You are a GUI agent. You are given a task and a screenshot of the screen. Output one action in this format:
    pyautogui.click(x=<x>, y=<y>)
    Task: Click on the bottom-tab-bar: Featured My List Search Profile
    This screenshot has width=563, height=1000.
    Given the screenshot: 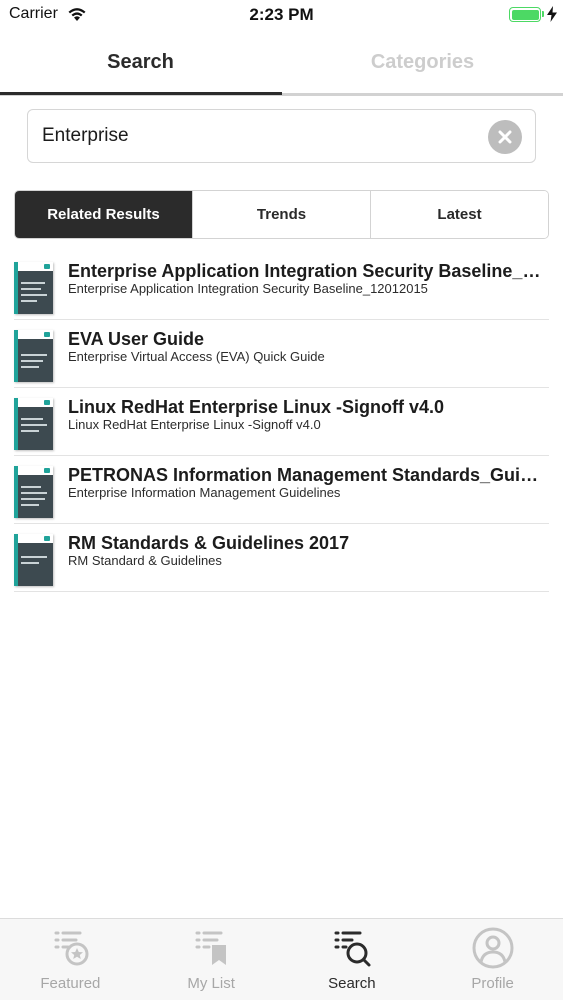 What is the action you would take?
    pyautogui.click(x=281, y=959)
    